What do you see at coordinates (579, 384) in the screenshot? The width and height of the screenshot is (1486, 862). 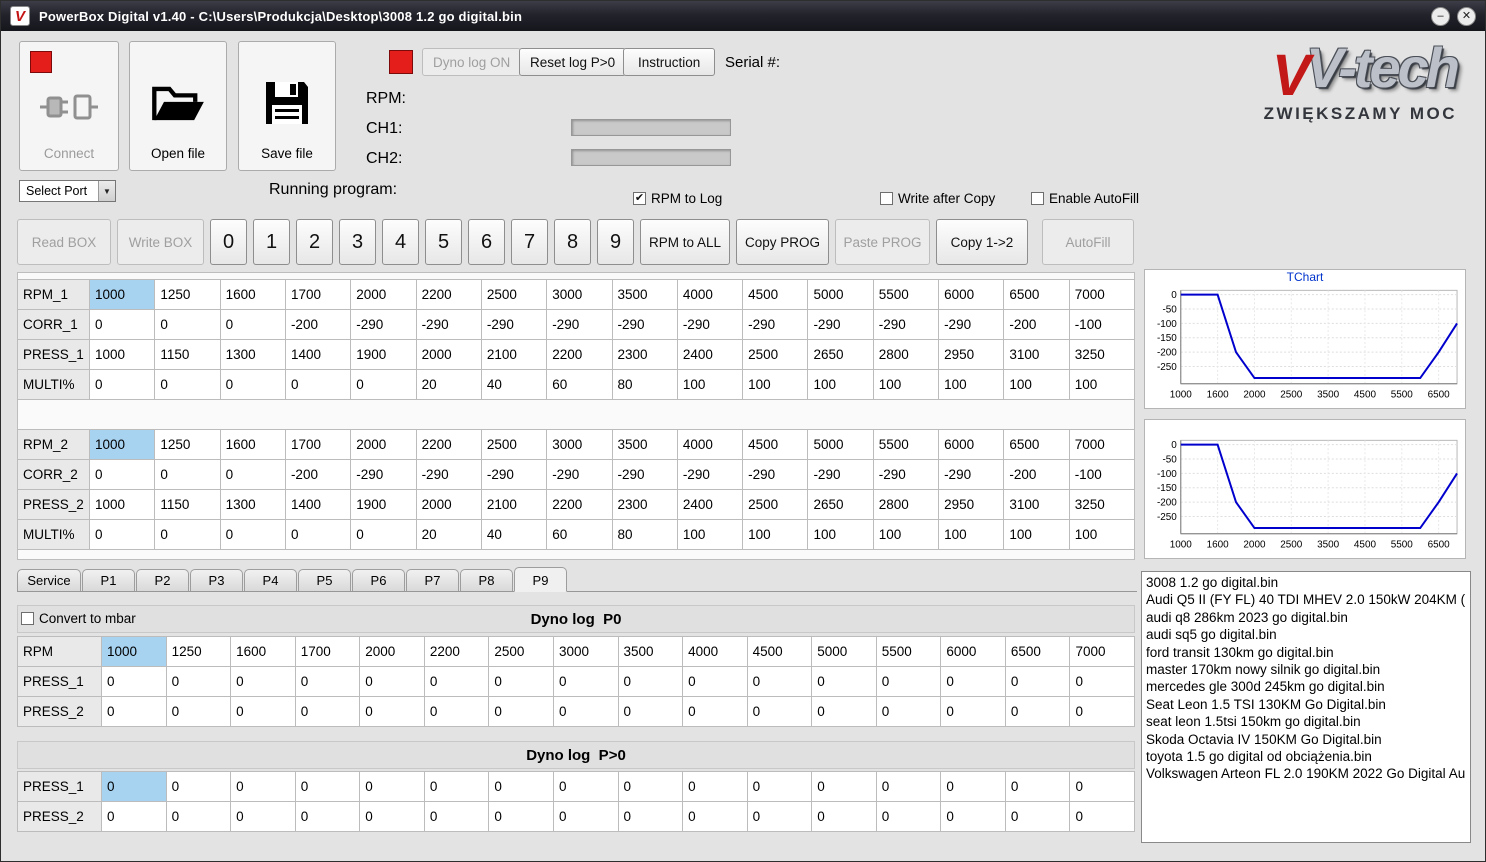 I see `grid-cell: 60` at bounding box center [579, 384].